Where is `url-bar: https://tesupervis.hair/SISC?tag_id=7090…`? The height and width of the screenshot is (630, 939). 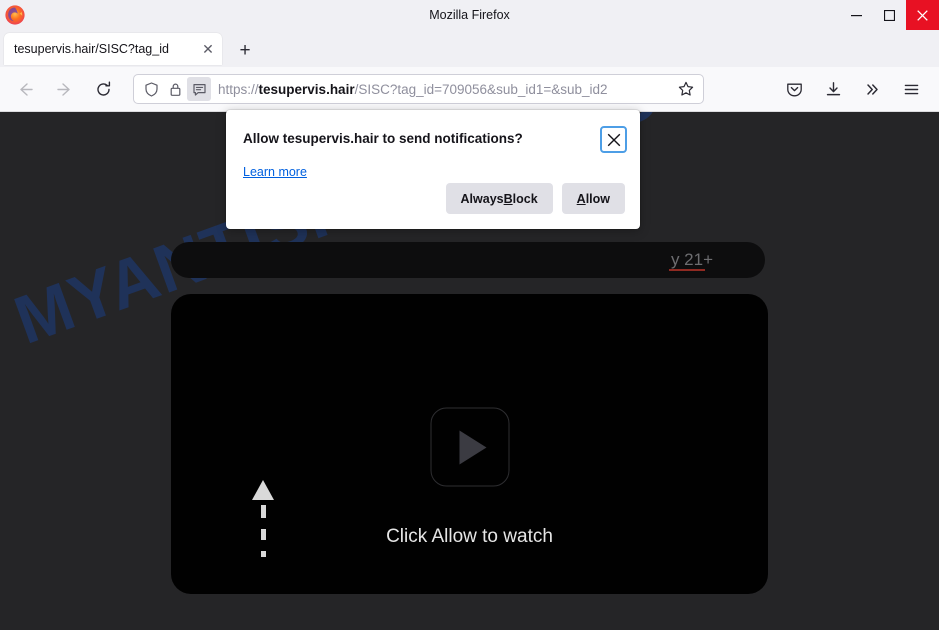 url-bar: https://tesupervis.hair/SISC?tag_id=7090… is located at coordinates (418, 89).